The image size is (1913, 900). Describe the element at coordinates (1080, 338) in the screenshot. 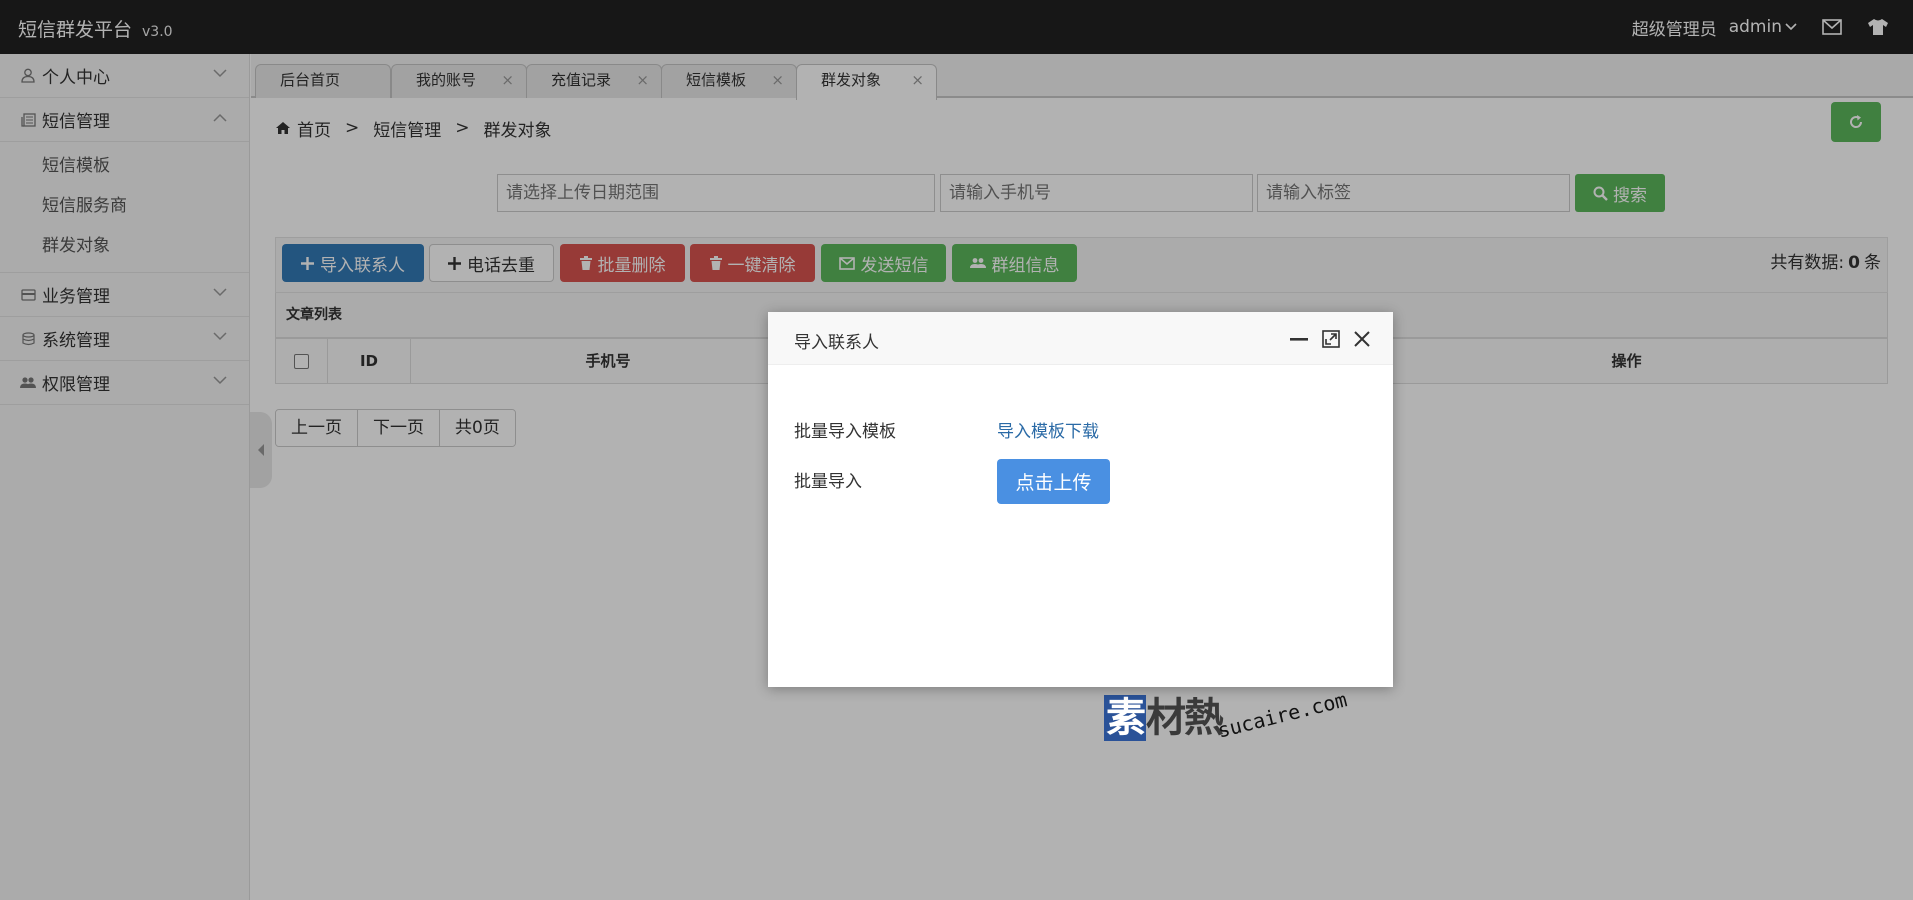

I see `modal-header: 导入联系人` at that location.